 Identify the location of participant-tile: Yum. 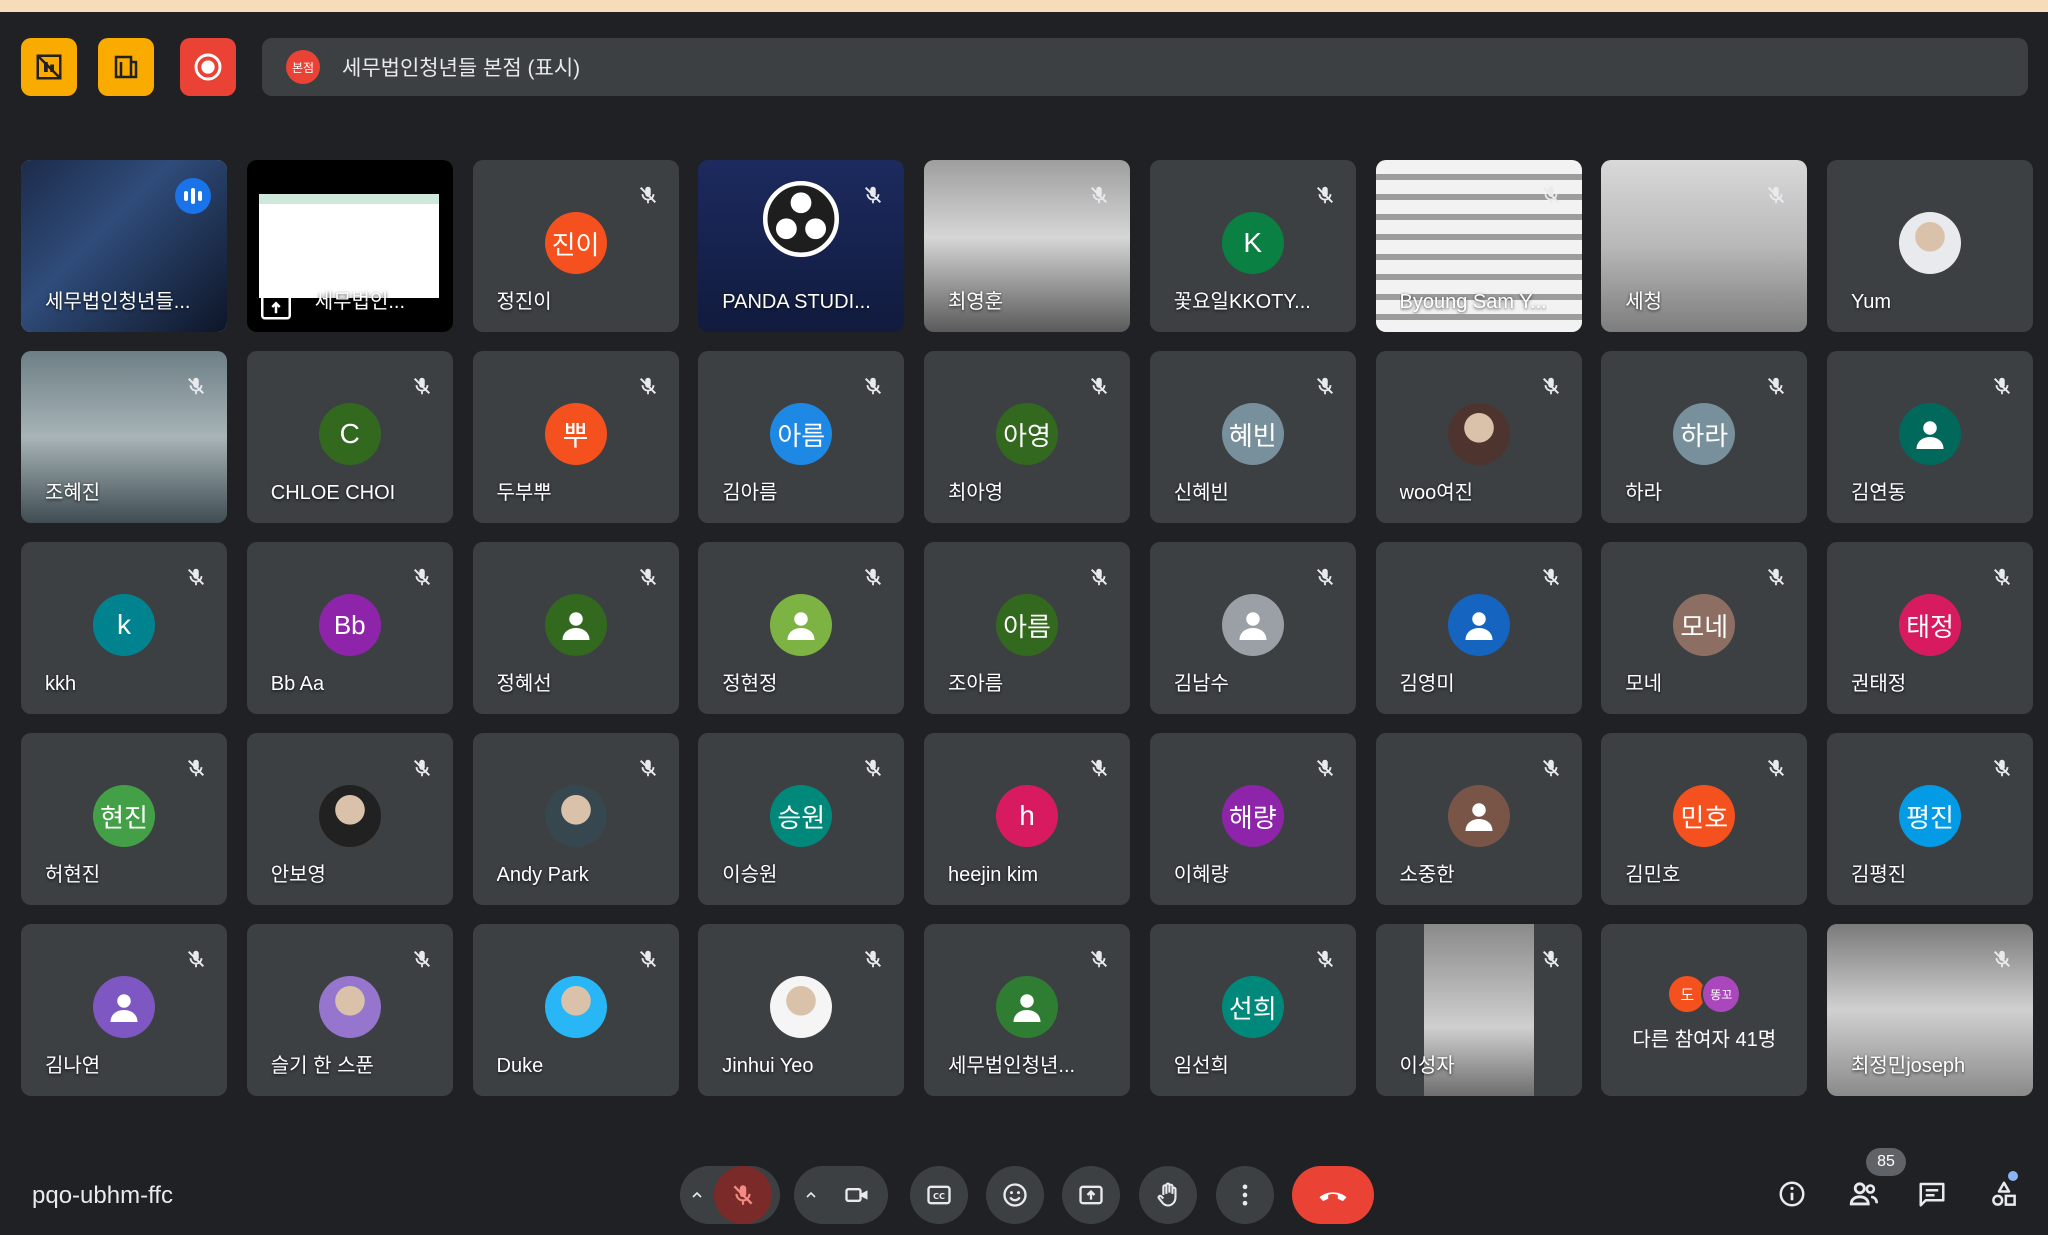
(1930, 246).